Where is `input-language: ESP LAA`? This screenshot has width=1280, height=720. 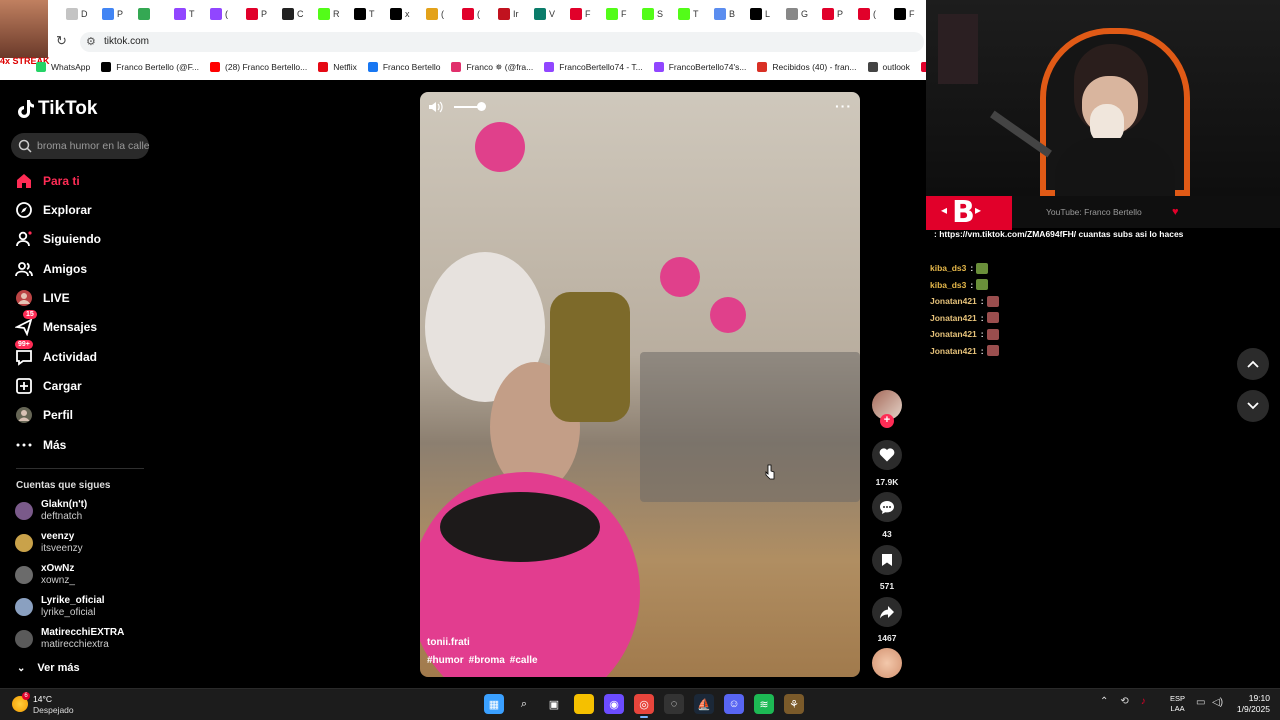 input-language: ESP LAA is located at coordinates (1177, 704).